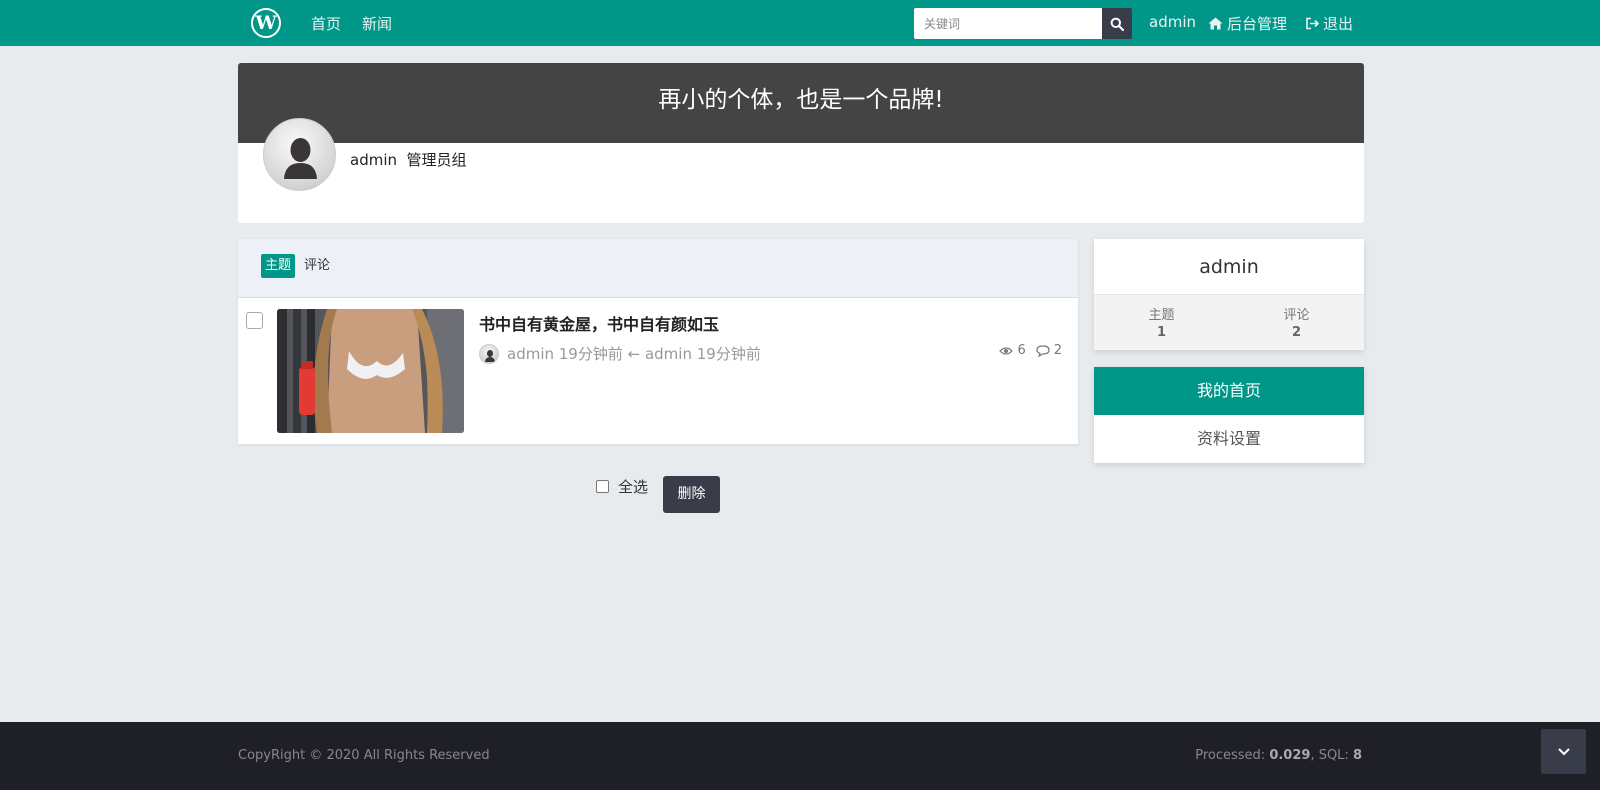  I want to click on search-icon, so click(1117, 24).